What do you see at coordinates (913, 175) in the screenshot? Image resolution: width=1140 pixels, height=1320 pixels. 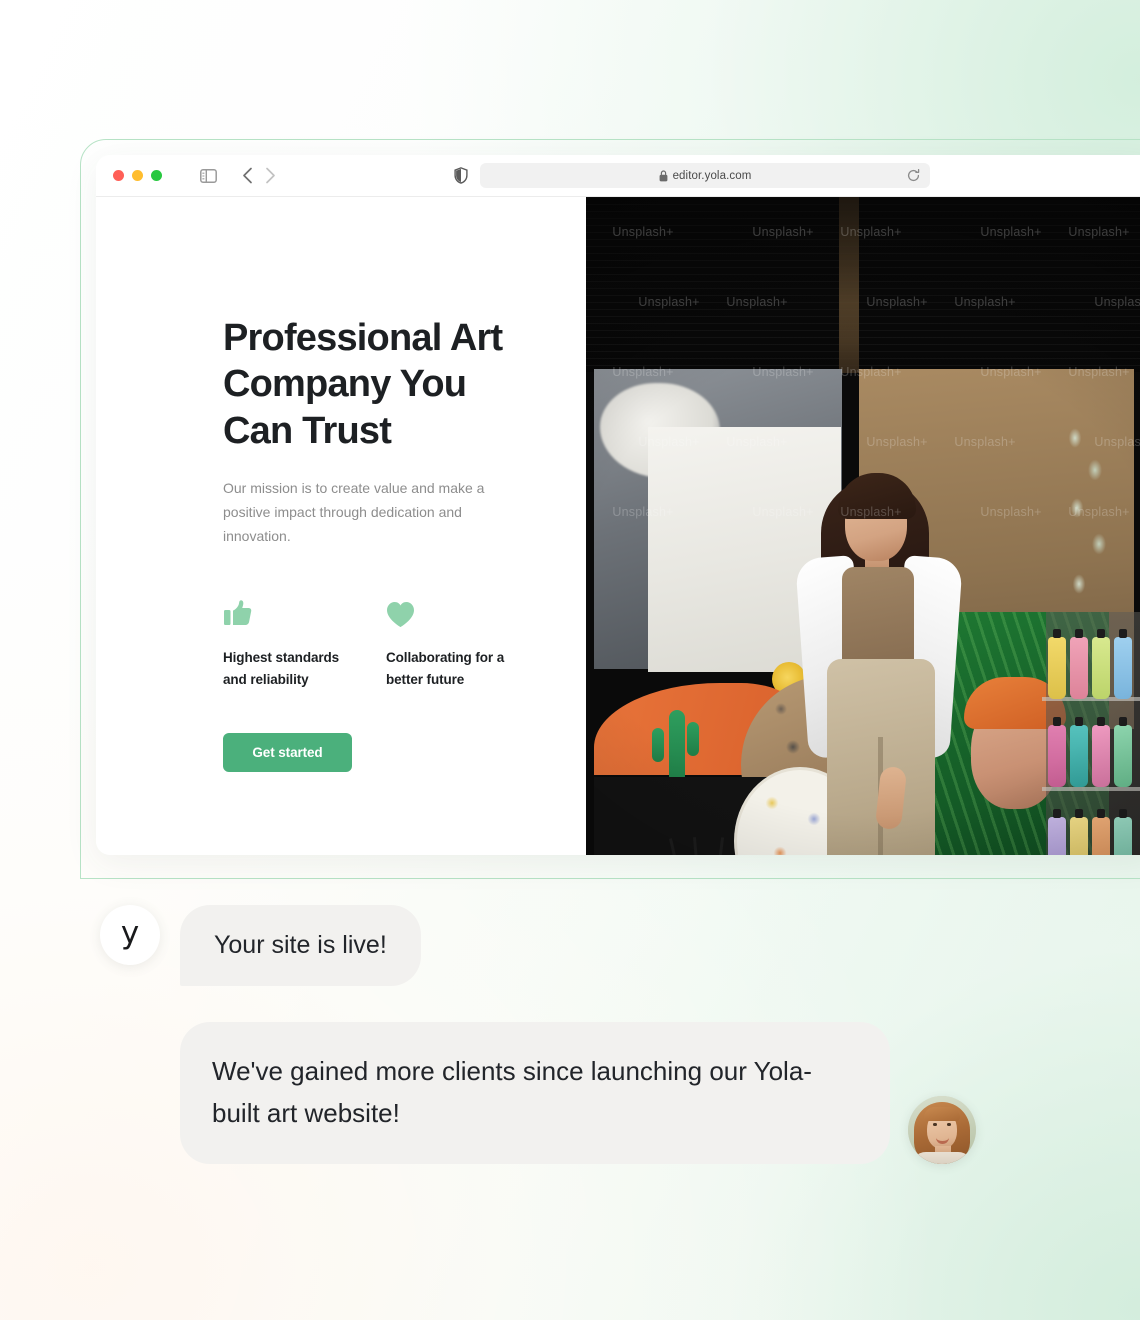 I see `reload-icon` at bounding box center [913, 175].